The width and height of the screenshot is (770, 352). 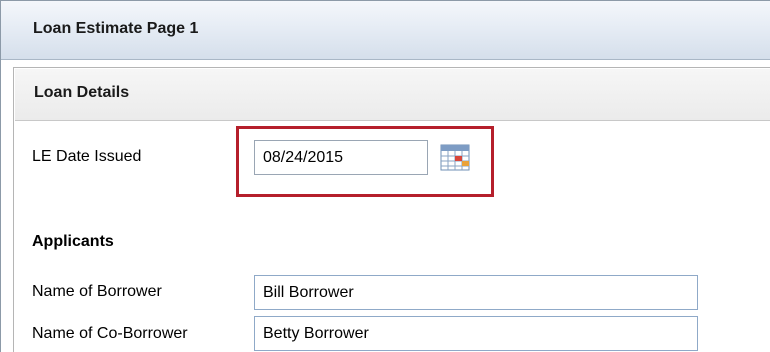 I want to click on borrower-name-label: Name of Borrower, so click(x=97, y=291).